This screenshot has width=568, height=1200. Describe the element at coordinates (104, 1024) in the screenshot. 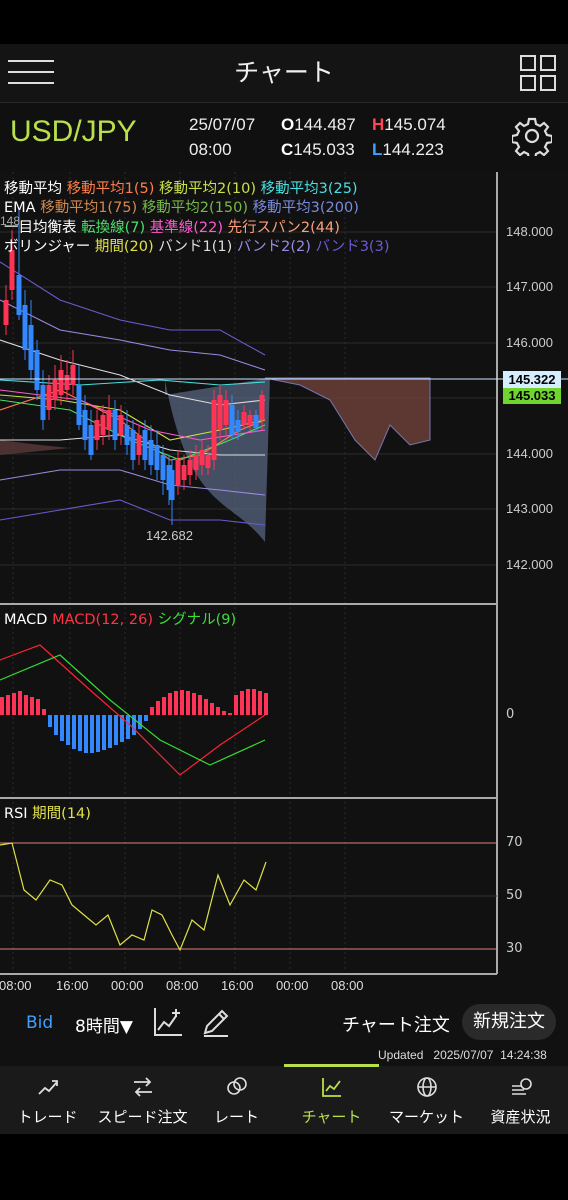

I see `period-select: 8時間▼` at that location.